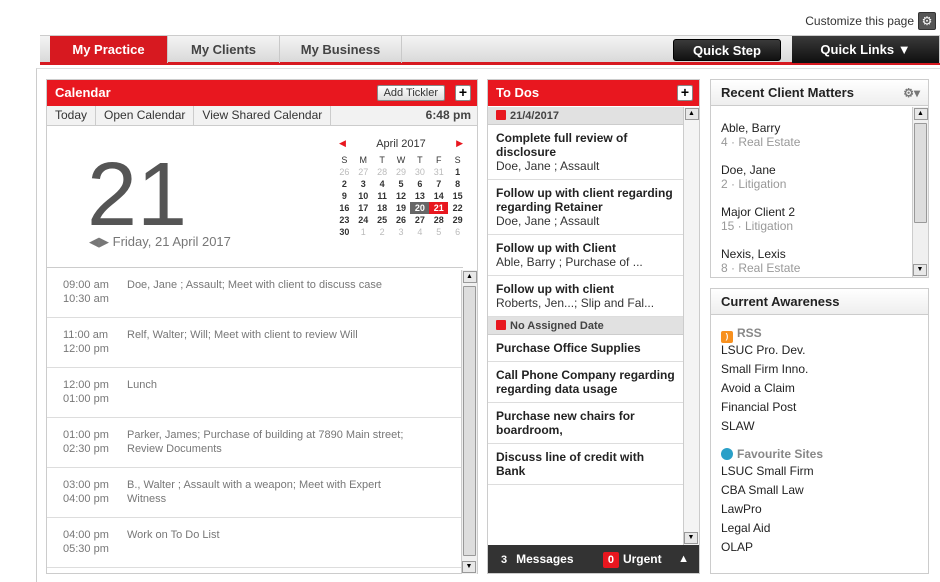  What do you see at coordinates (819, 388) in the screenshot?
I see `awareness-link: Avoid a Claim` at bounding box center [819, 388].